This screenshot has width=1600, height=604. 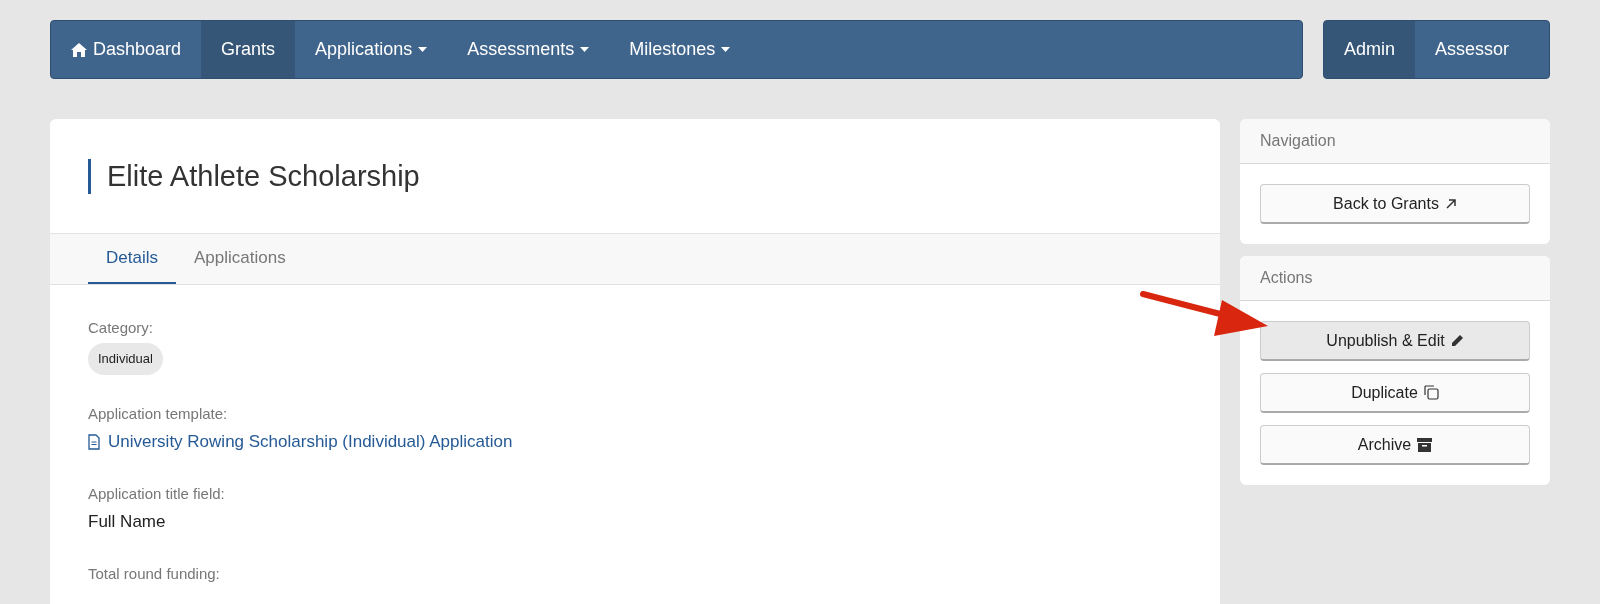 What do you see at coordinates (157, 493) in the screenshot?
I see `field-label: Application title field:` at bounding box center [157, 493].